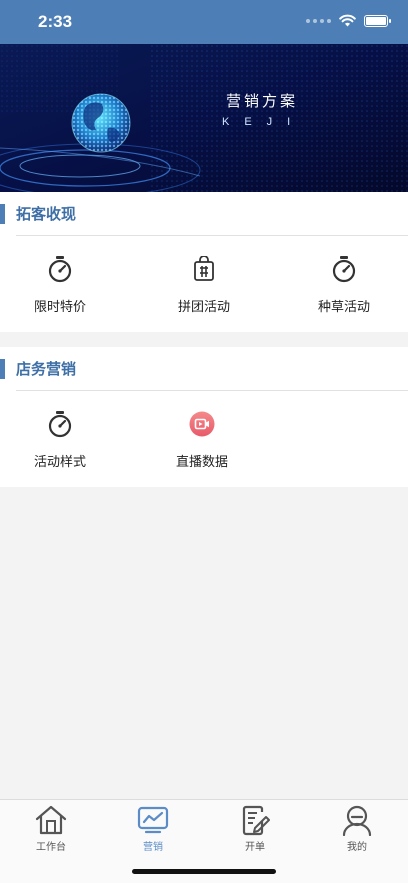  Describe the element at coordinates (204, 214) in the screenshot. I see `section-header: 拓客收现` at that location.